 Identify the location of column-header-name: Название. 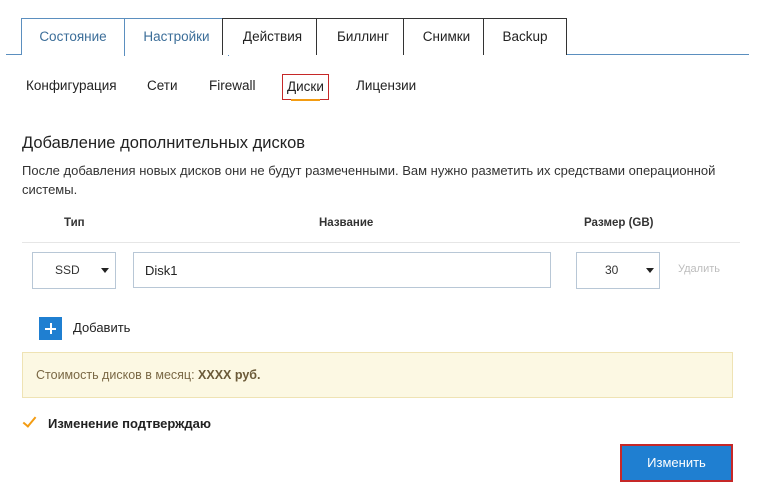
(346, 223).